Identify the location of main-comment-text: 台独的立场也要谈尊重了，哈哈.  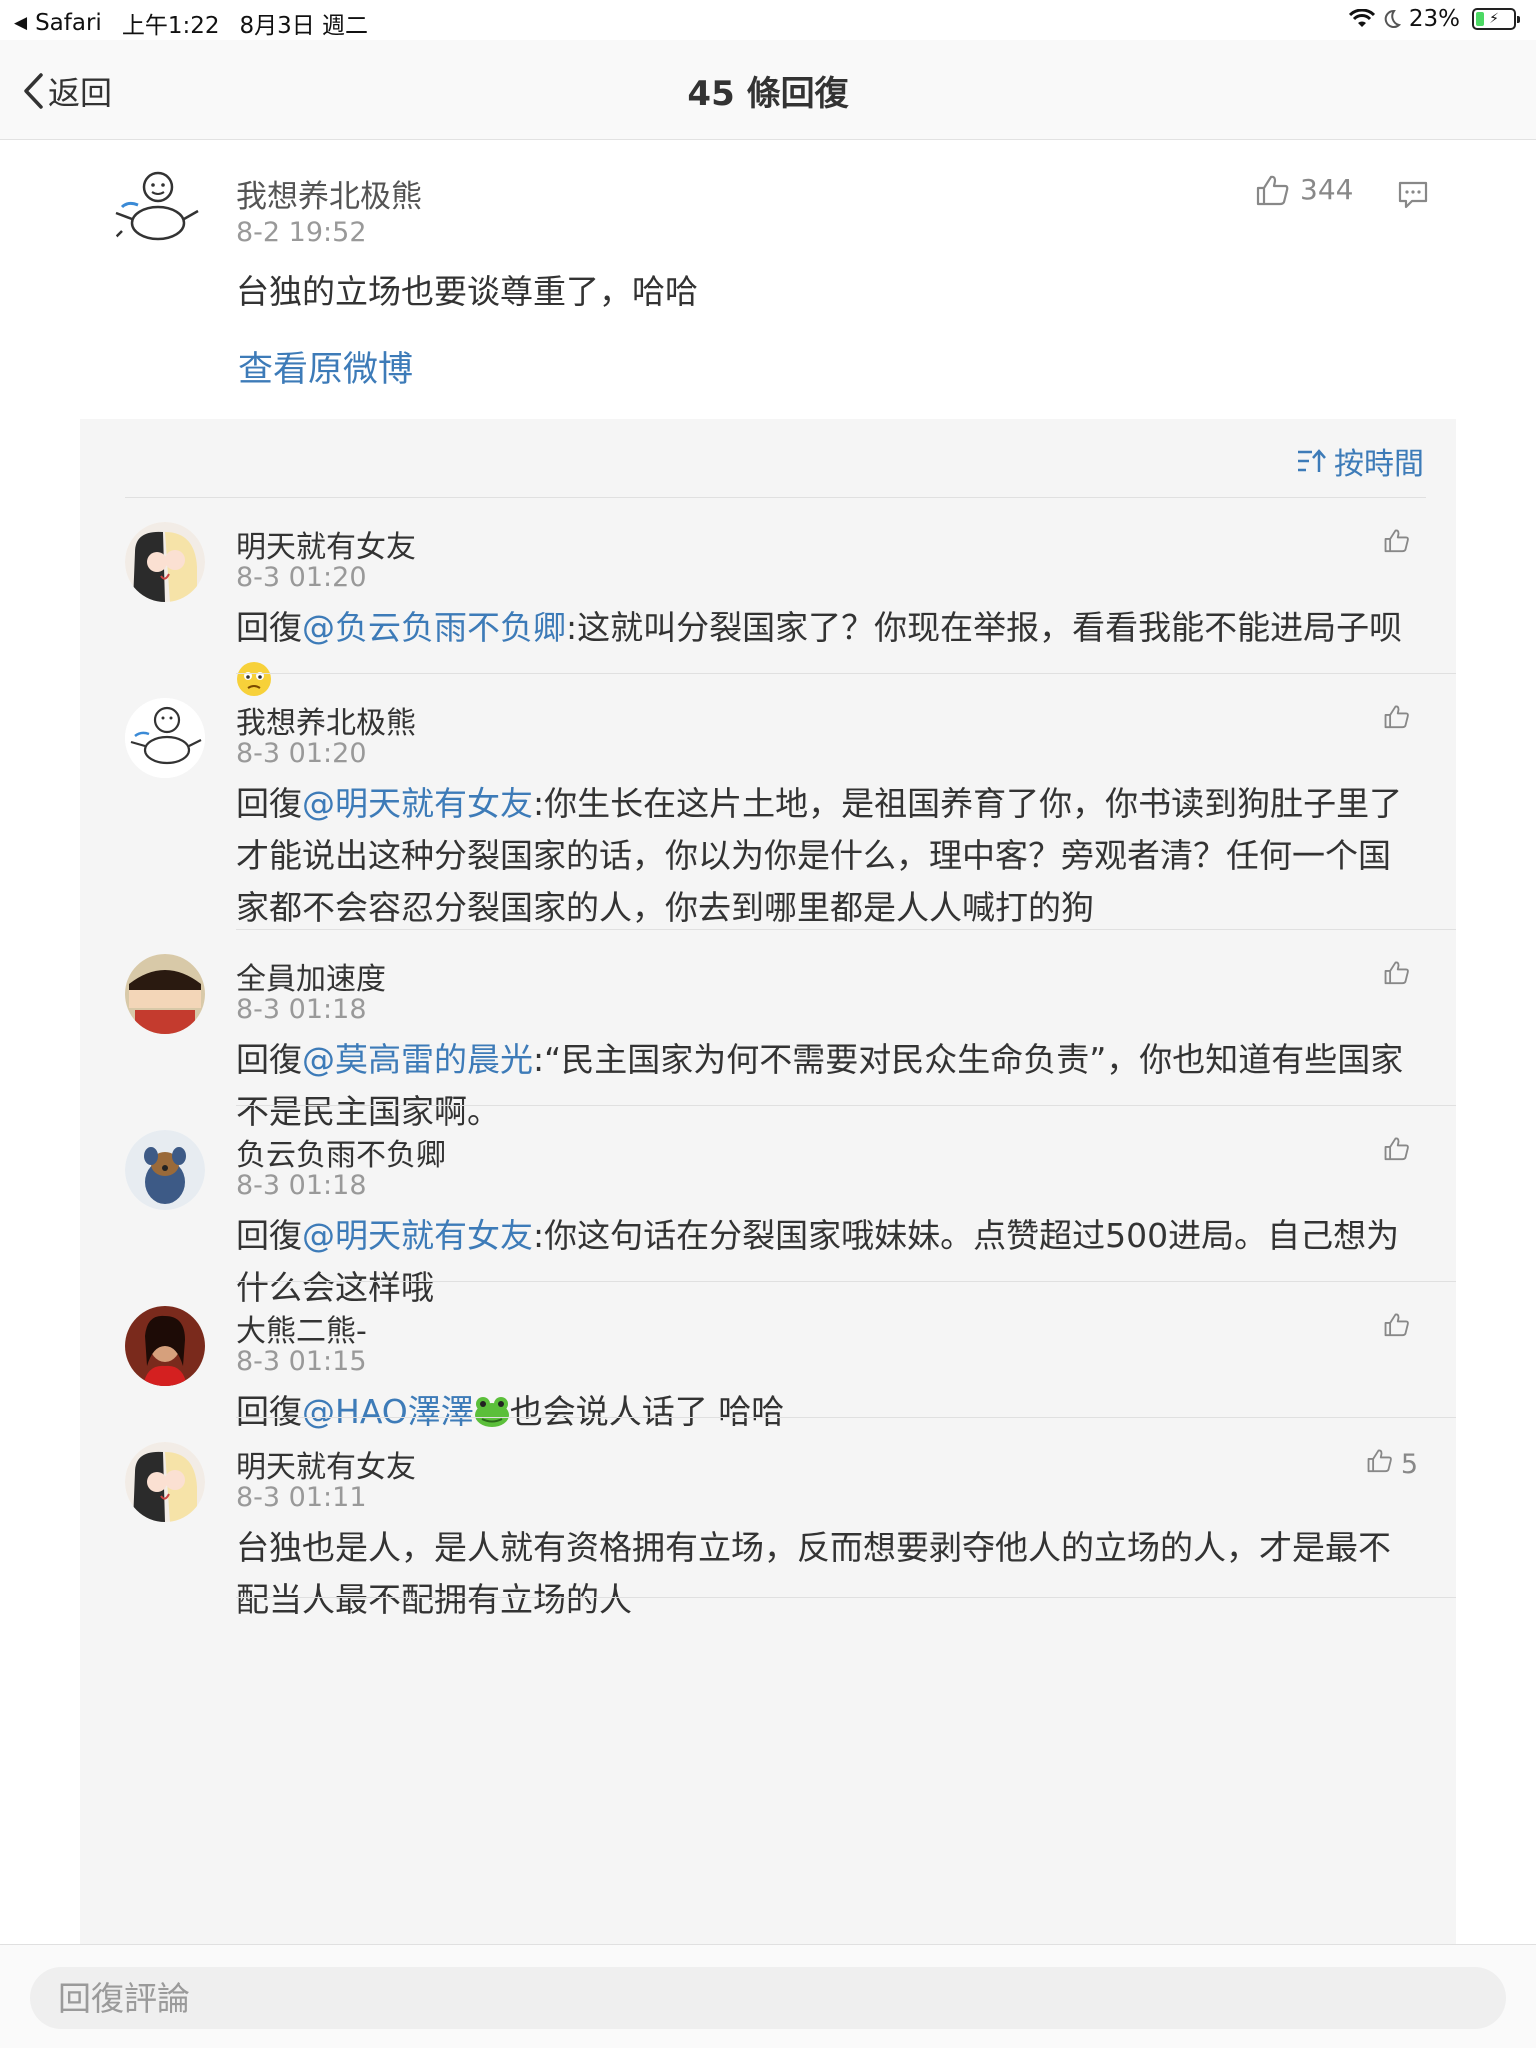
(467, 291).